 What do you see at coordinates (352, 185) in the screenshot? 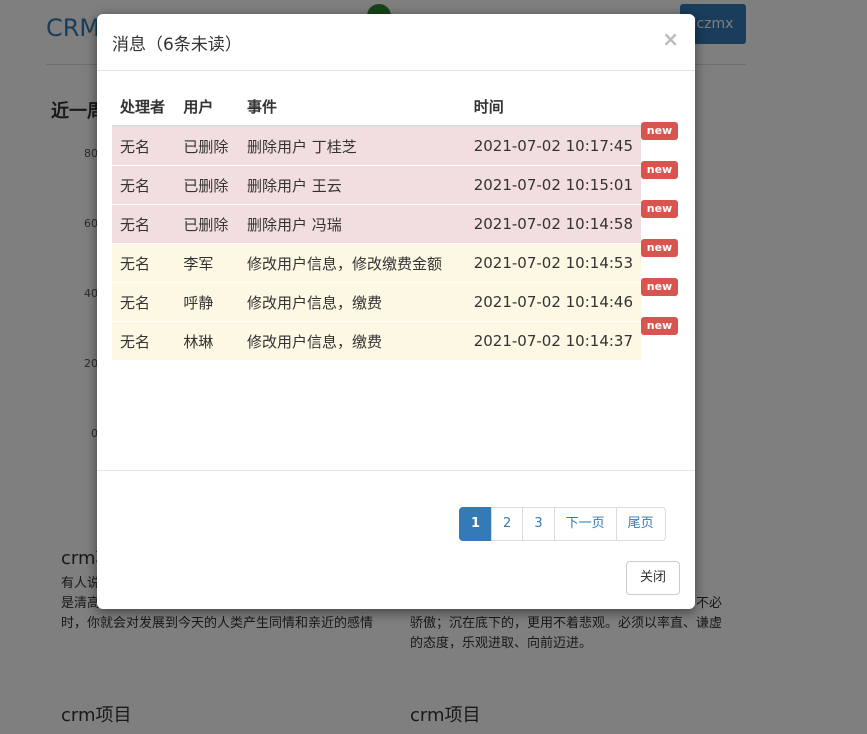
I see `cell-event: 删除用户 王云` at bounding box center [352, 185].